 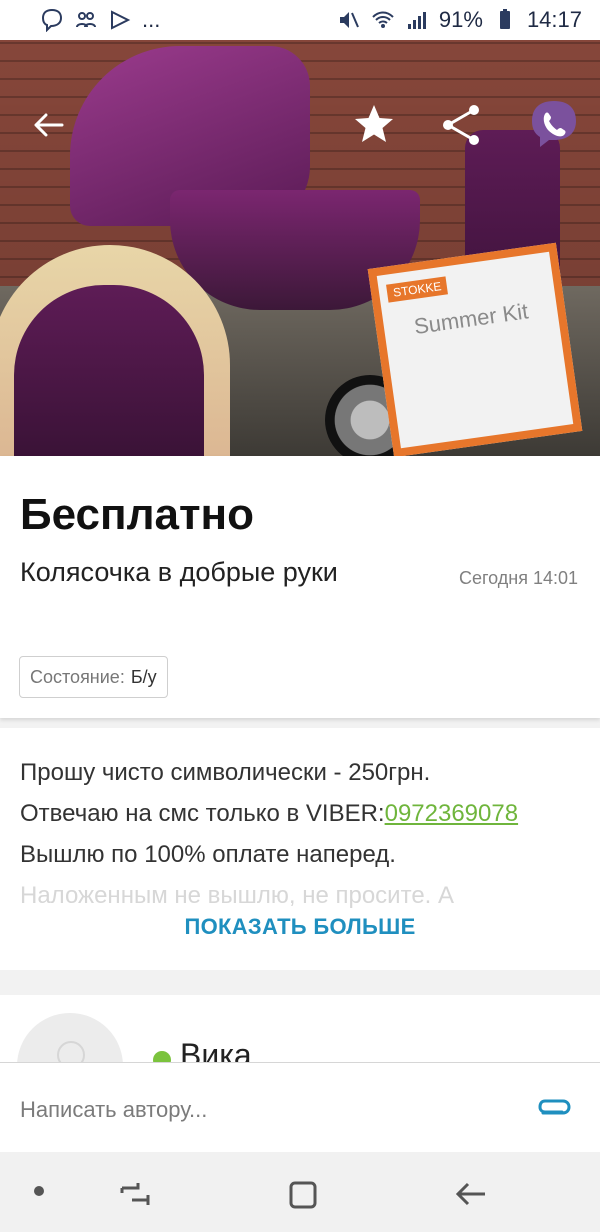 I want to click on paperclip-icon, so click(x=554, y=1107).